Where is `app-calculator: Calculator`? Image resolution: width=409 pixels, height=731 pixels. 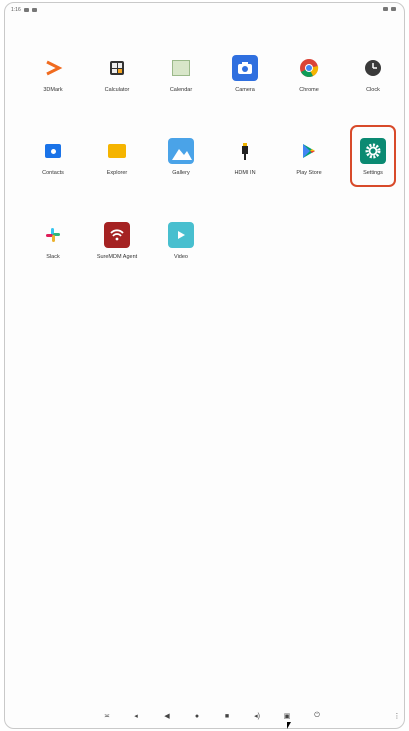 app-calculator: Calculator is located at coordinates (117, 85).